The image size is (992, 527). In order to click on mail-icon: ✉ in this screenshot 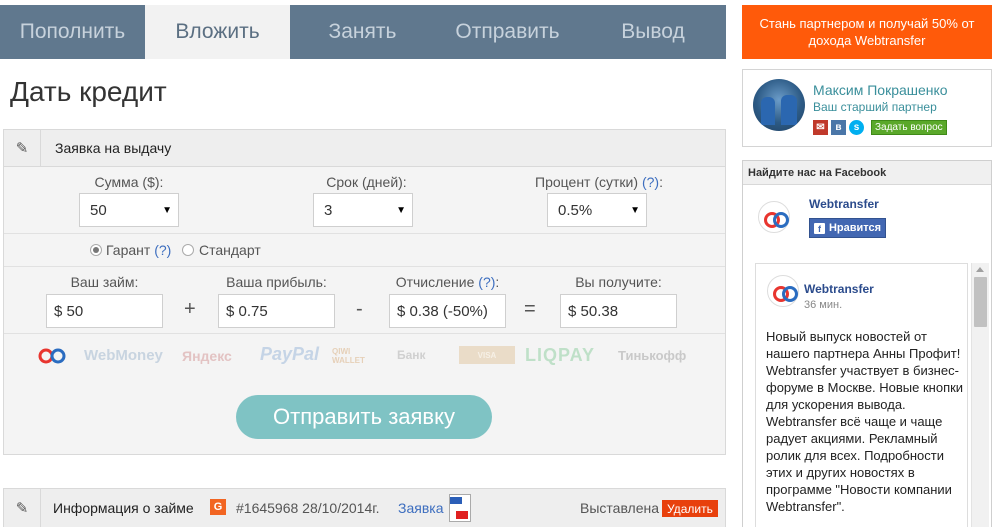, I will do `click(820, 127)`.